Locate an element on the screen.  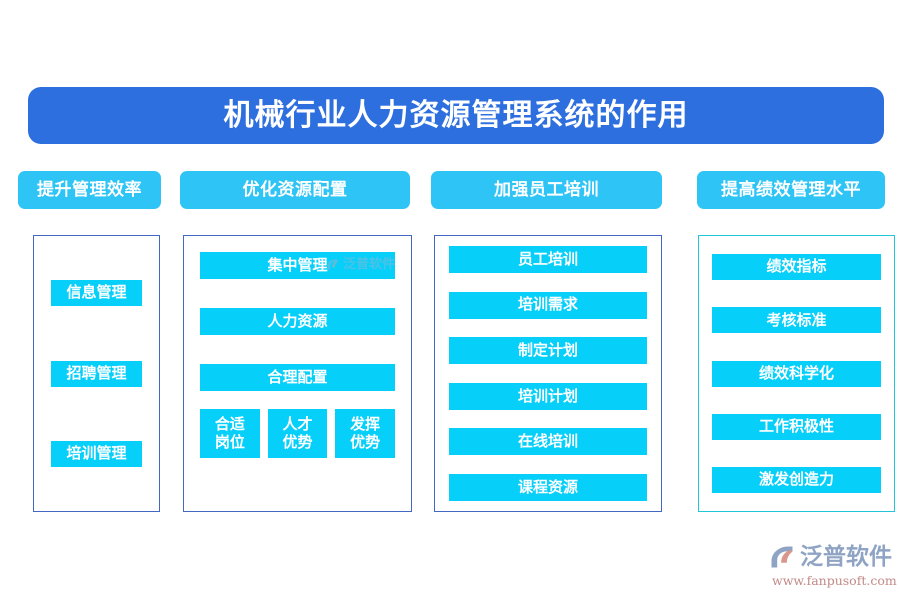
category-panel-2: 集中管理 人力资源 合理配置 合适 岗位 人才 优势 发挥 优势 is located at coordinates (297, 373).